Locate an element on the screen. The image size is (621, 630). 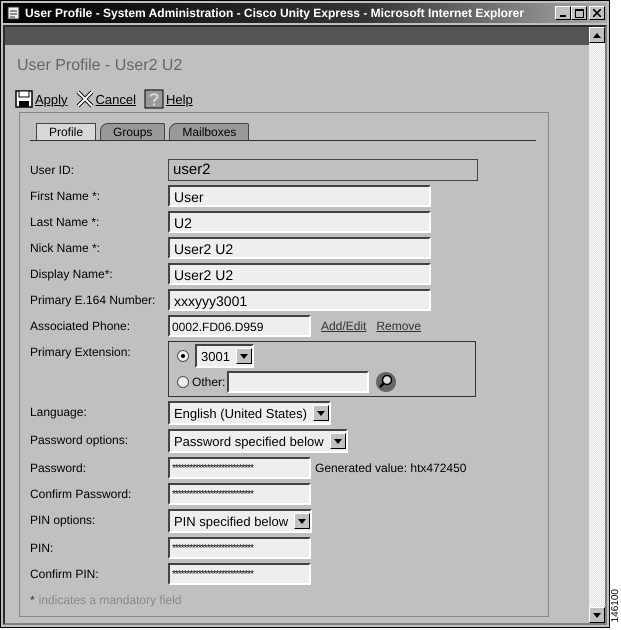
close-button is located at coordinates (597, 13).